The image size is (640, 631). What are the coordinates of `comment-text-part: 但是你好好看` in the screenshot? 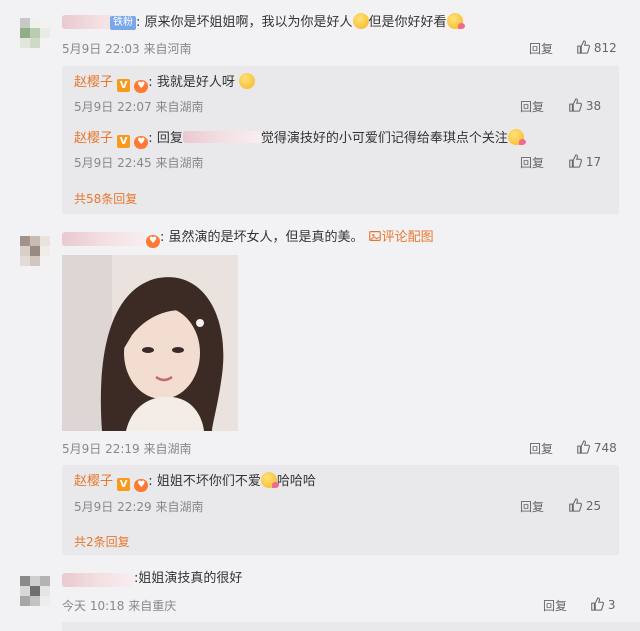 It's located at (407, 22).